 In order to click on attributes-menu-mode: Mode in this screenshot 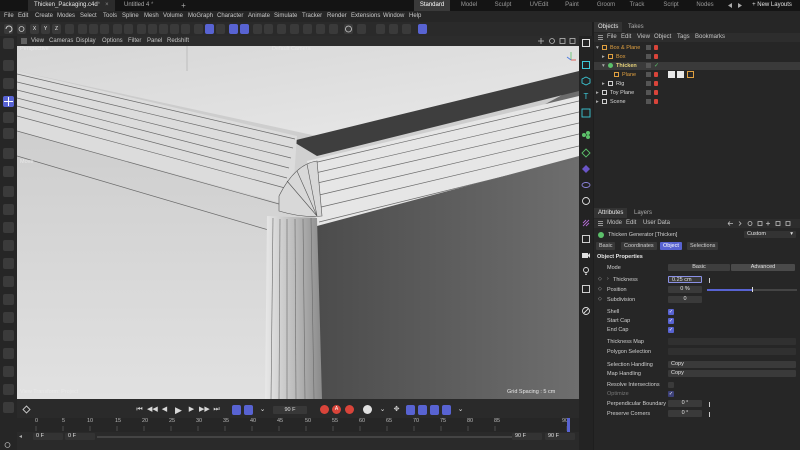, I will do `click(614, 223)`.